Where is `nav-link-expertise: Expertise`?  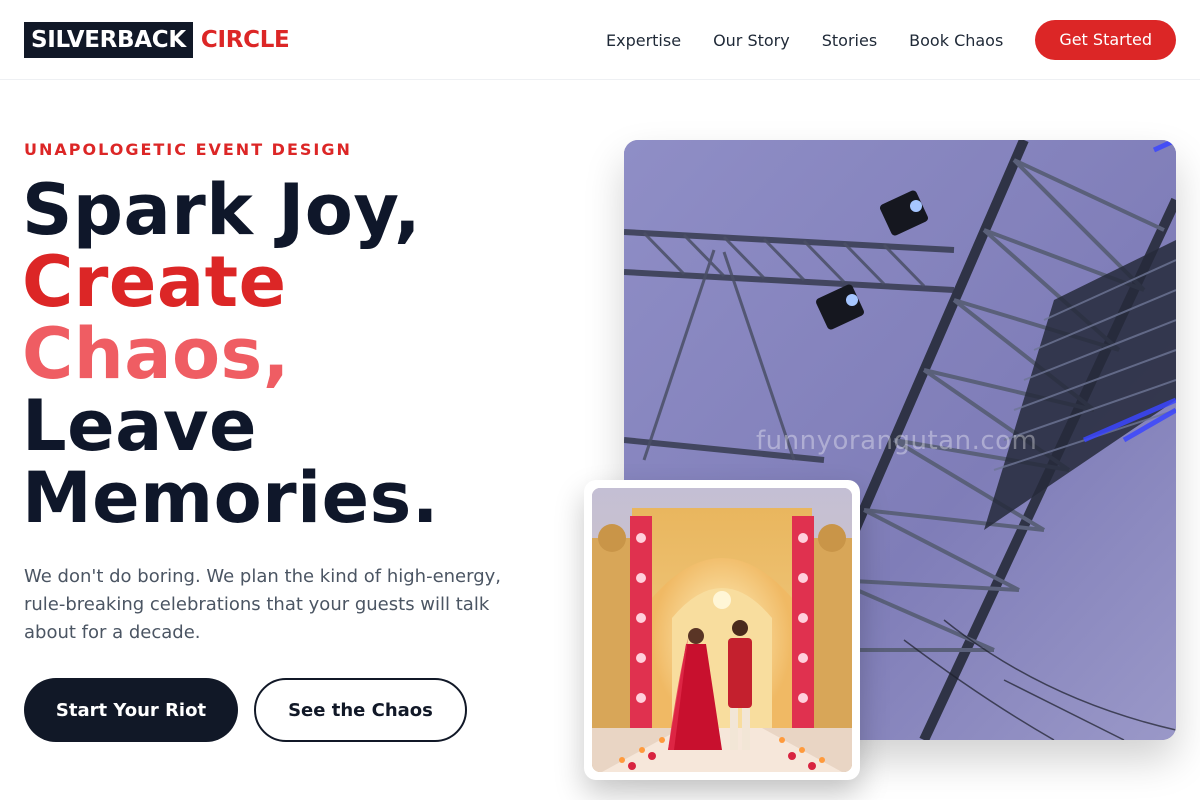 nav-link-expertise: Expertise is located at coordinates (643, 40).